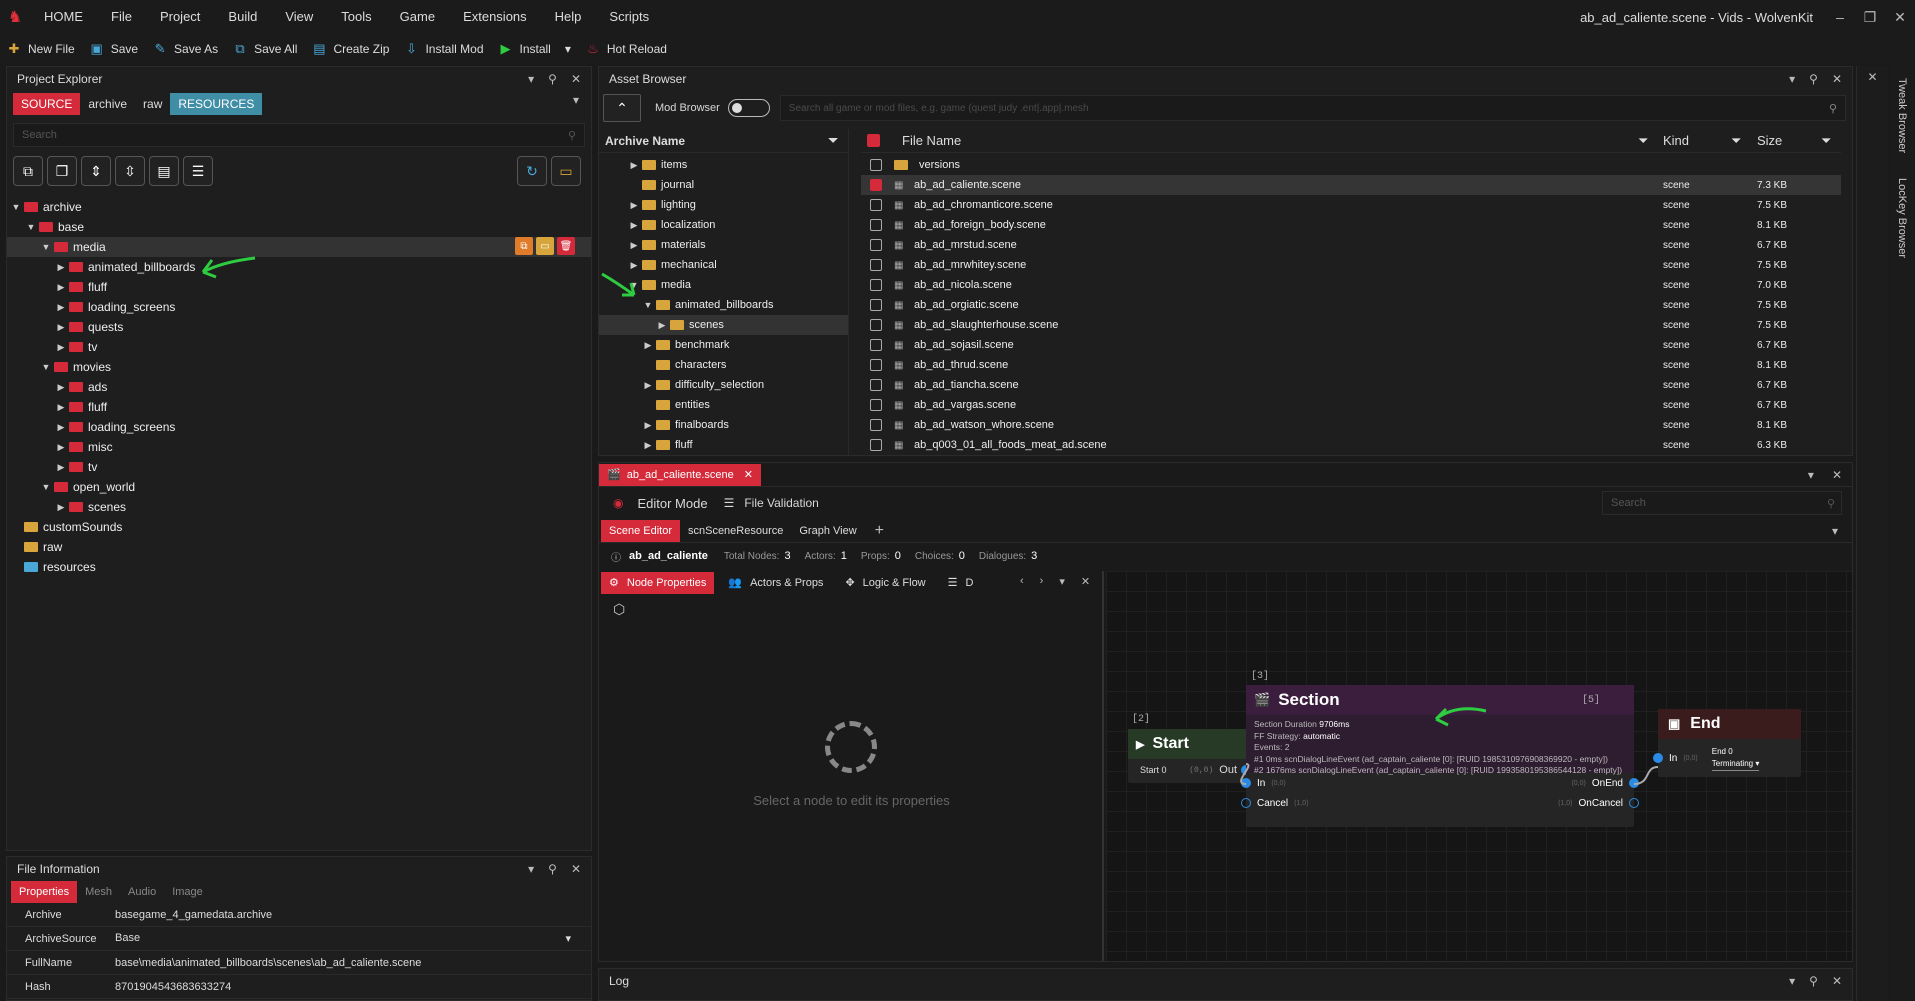  What do you see at coordinates (1351, 165) in the screenshot?
I see `file-row: versions` at bounding box center [1351, 165].